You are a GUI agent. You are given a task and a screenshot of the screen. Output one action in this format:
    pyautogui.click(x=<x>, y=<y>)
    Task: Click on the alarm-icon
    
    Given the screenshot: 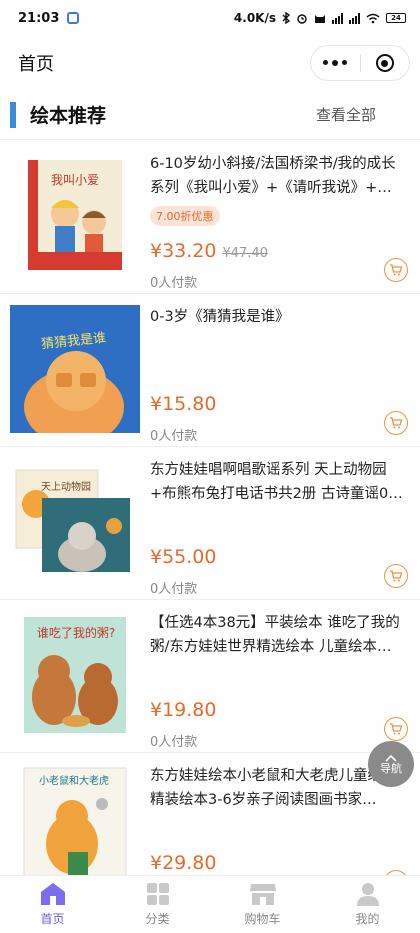 What is the action you would take?
    pyautogui.click(x=302, y=19)
    